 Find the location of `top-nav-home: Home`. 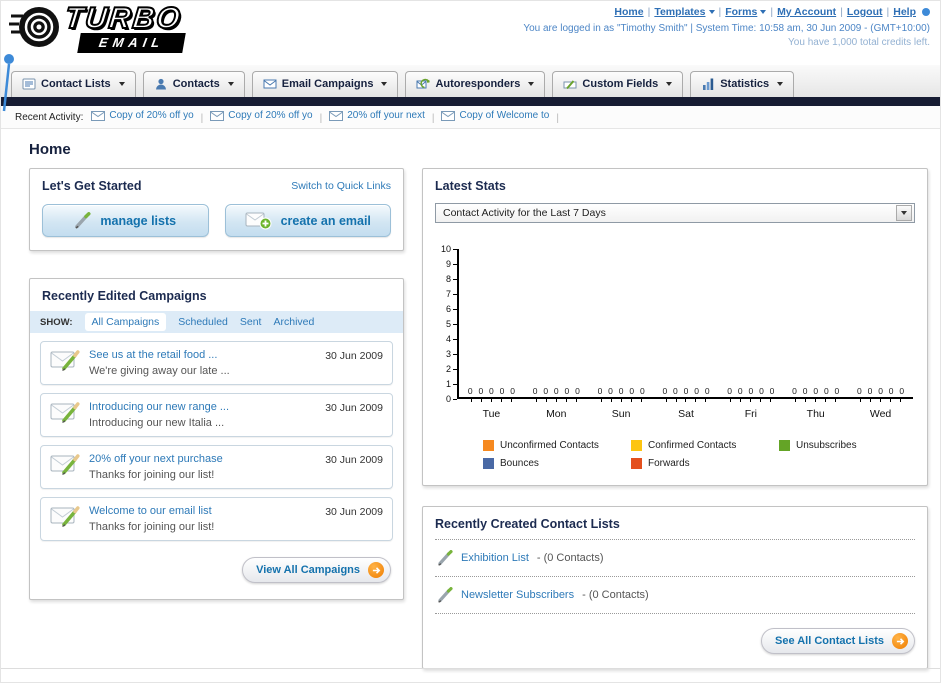

top-nav-home: Home is located at coordinates (628, 12).